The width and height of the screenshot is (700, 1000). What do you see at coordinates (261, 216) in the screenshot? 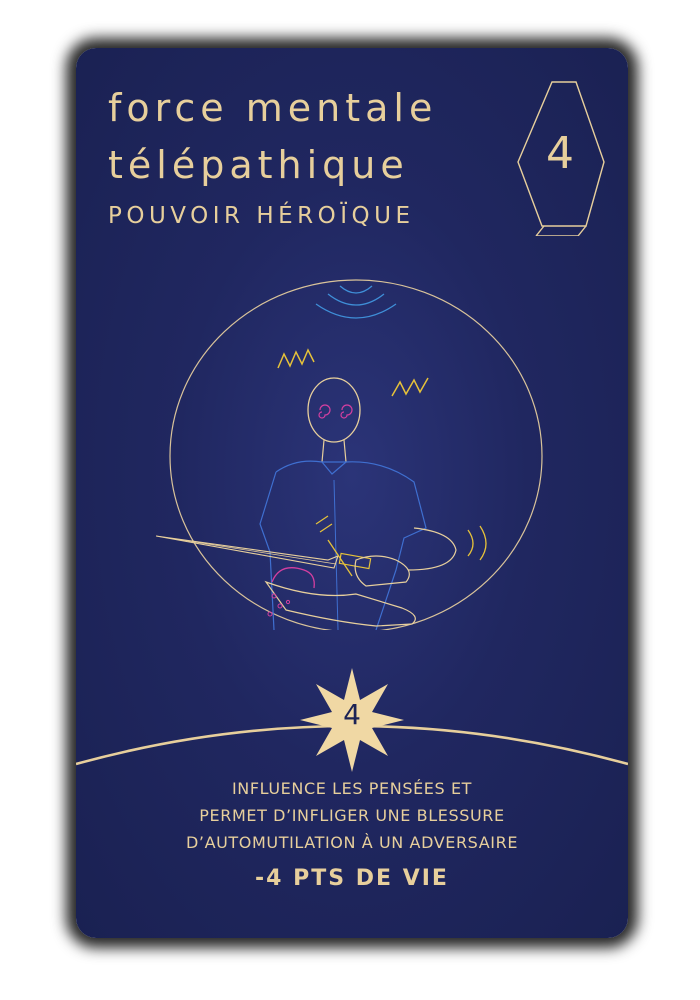
I see `card-type-label: POUVOIR HÉROÏQUE` at bounding box center [261, 216].